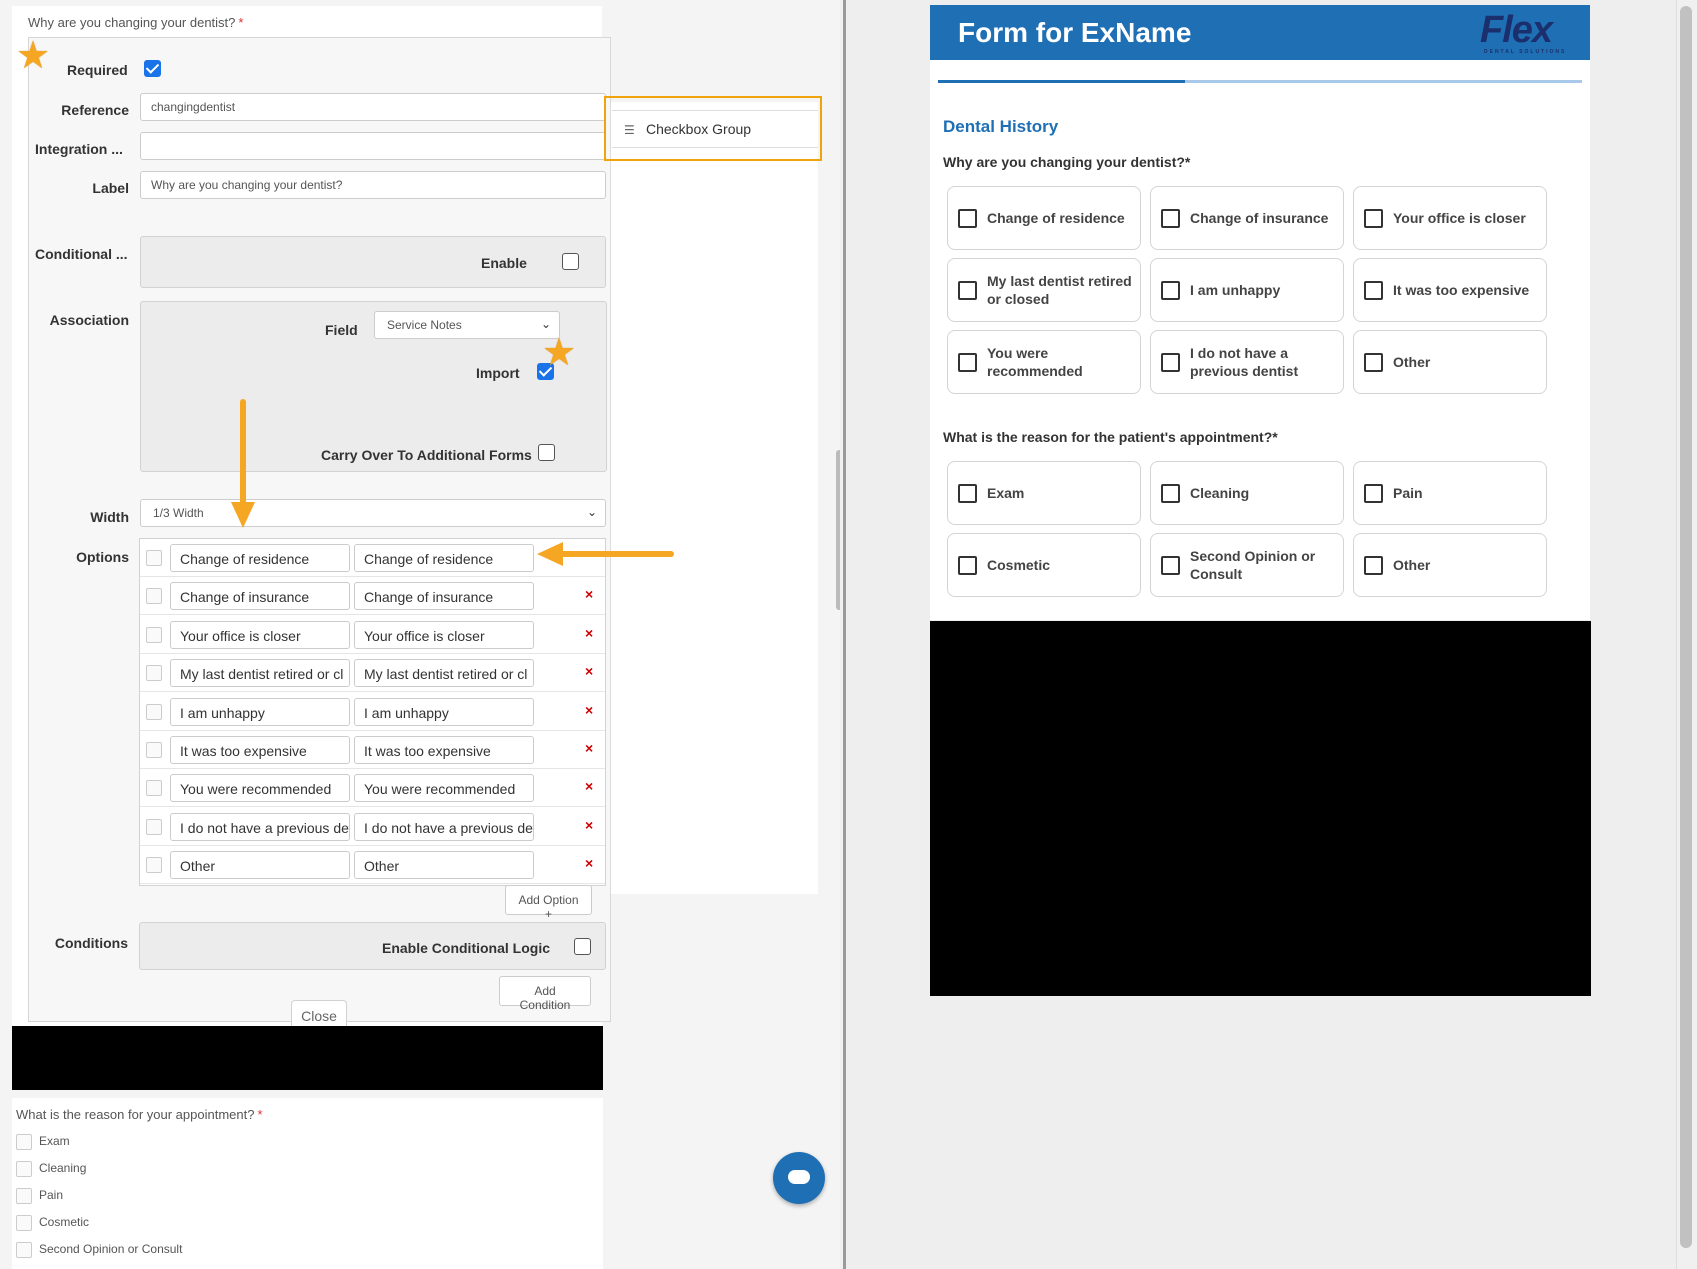 This screenshot has width=1697, height=1269. What do you see at coordinates (260, 596) in the screenshot?
I see `option-value-input: Change of insurance` at bounding box center [260, 596].